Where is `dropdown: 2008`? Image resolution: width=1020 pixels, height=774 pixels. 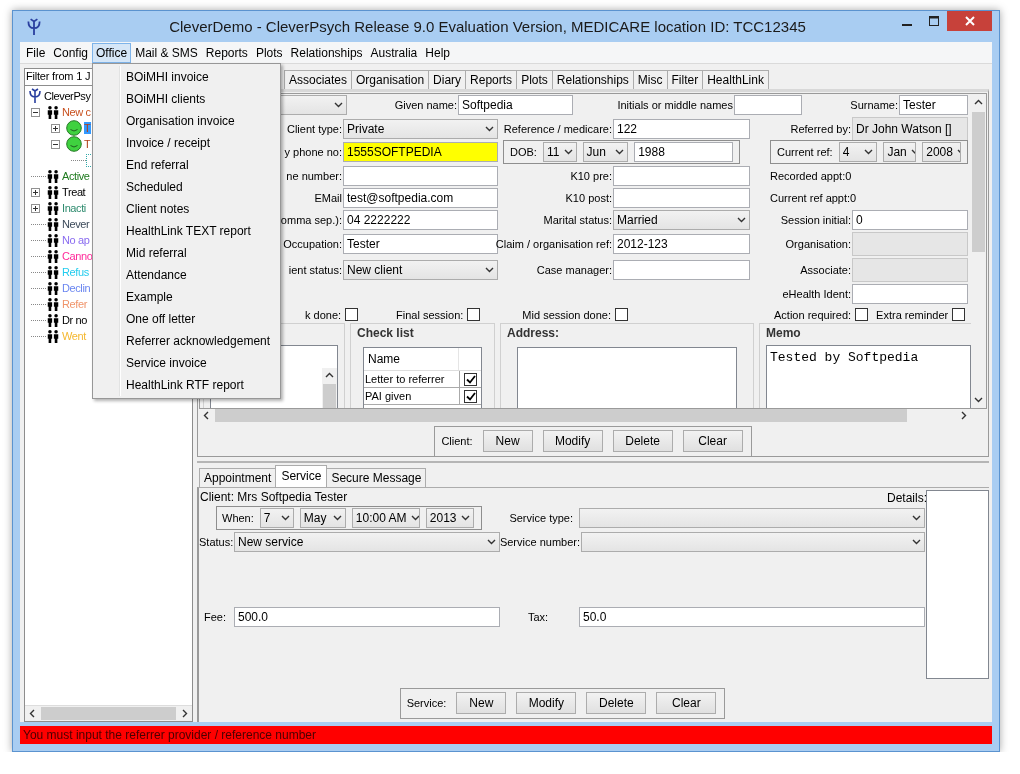 dropdown: 2008 is located at coordinates (941, 152).